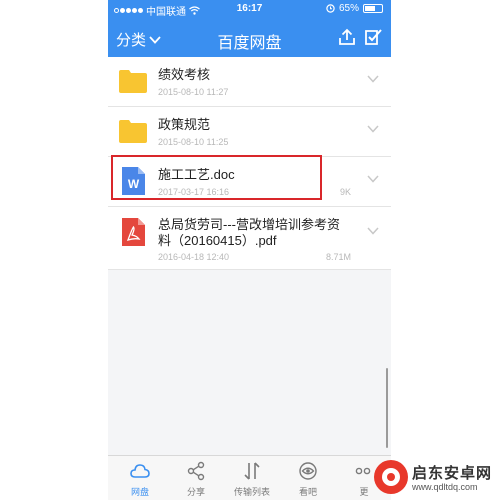 The image size is (500, 500). I want to click on multi-select-icon, so click(373, 37).